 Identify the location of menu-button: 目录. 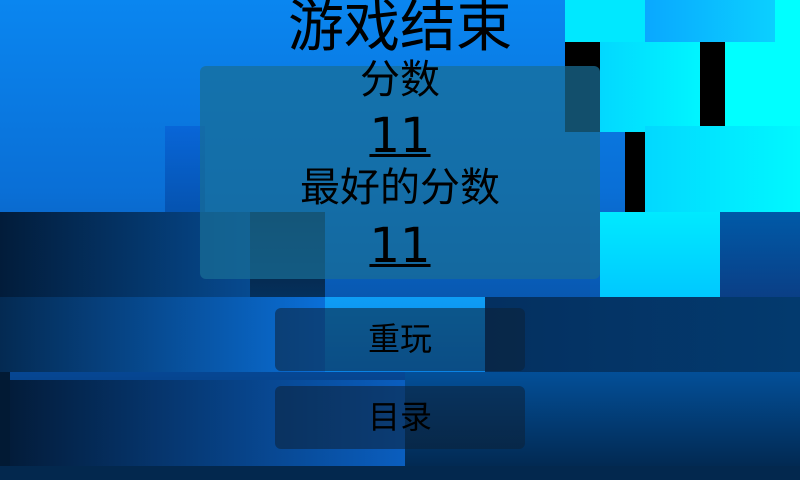
(400, 417).